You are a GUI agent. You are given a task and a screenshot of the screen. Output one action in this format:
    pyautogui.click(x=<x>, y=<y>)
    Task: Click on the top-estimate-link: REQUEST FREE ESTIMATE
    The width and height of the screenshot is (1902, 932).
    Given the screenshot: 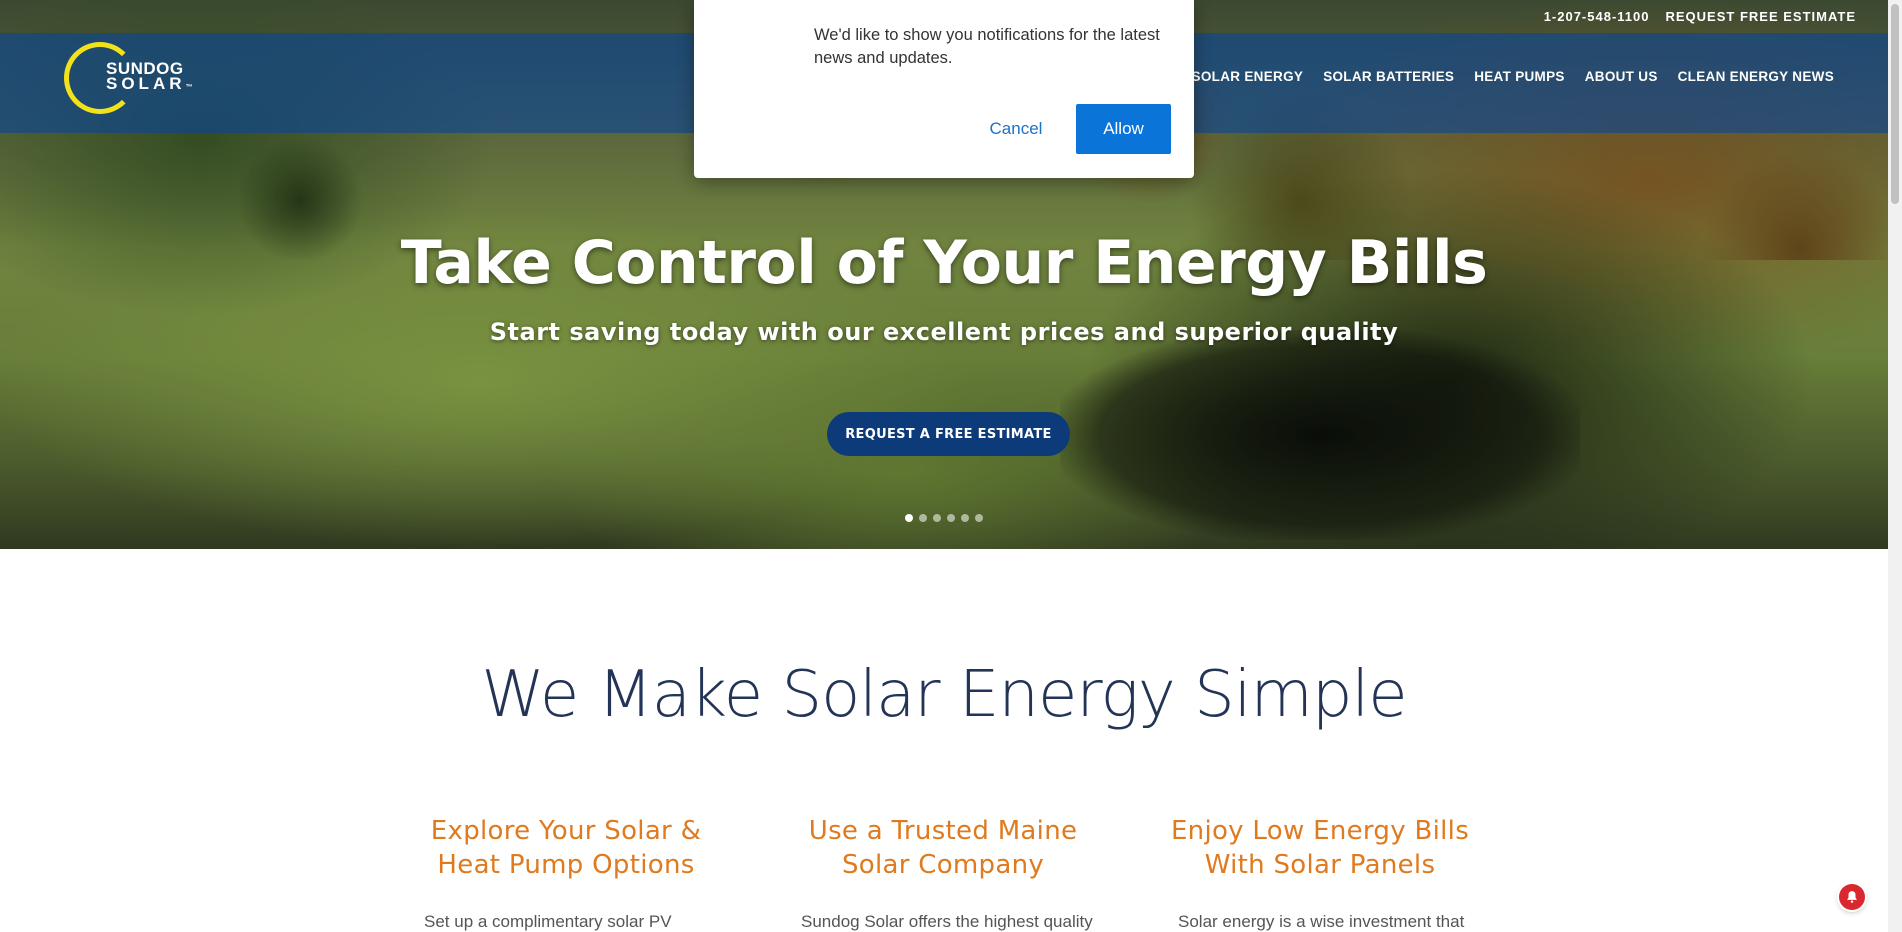 What is the action you would take?
    pyautogui.click(x=1761, y=16)
    